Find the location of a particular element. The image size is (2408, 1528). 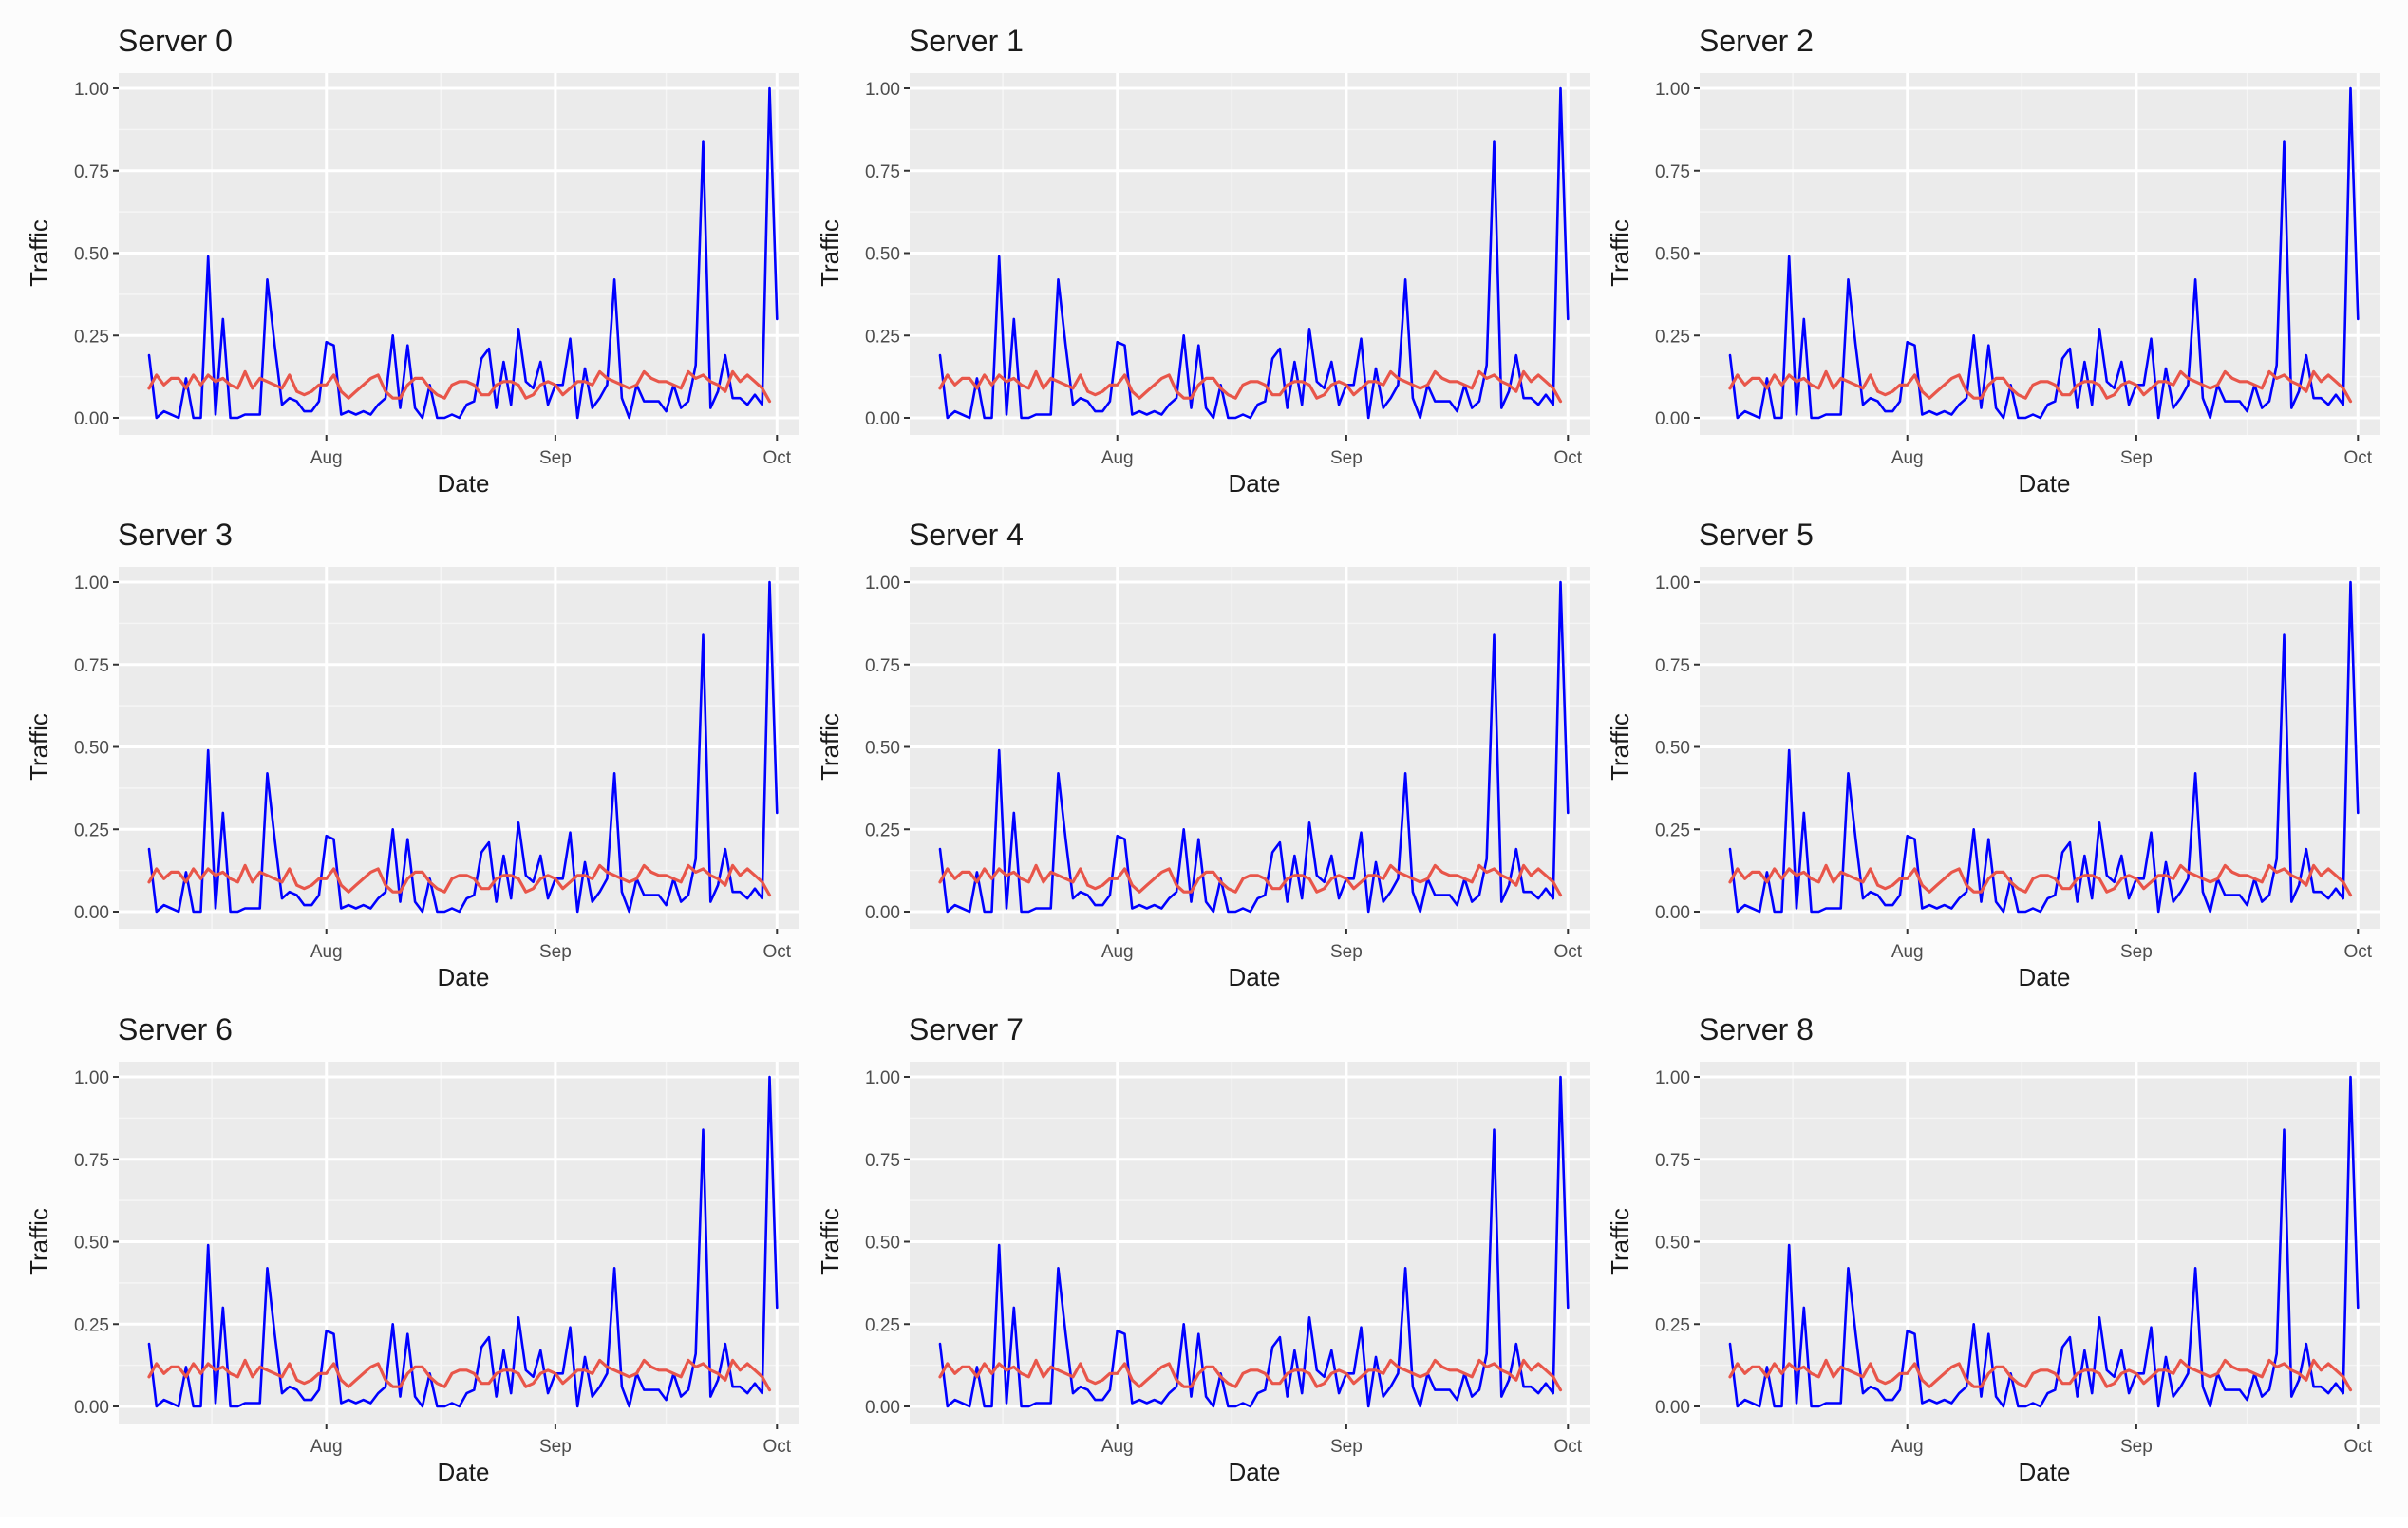

panel-8-chart: 0.00 0.25 0.50 0.75 1.00 Aug Sep Oct Date Traffic is located at coordinates (1987, 1295).